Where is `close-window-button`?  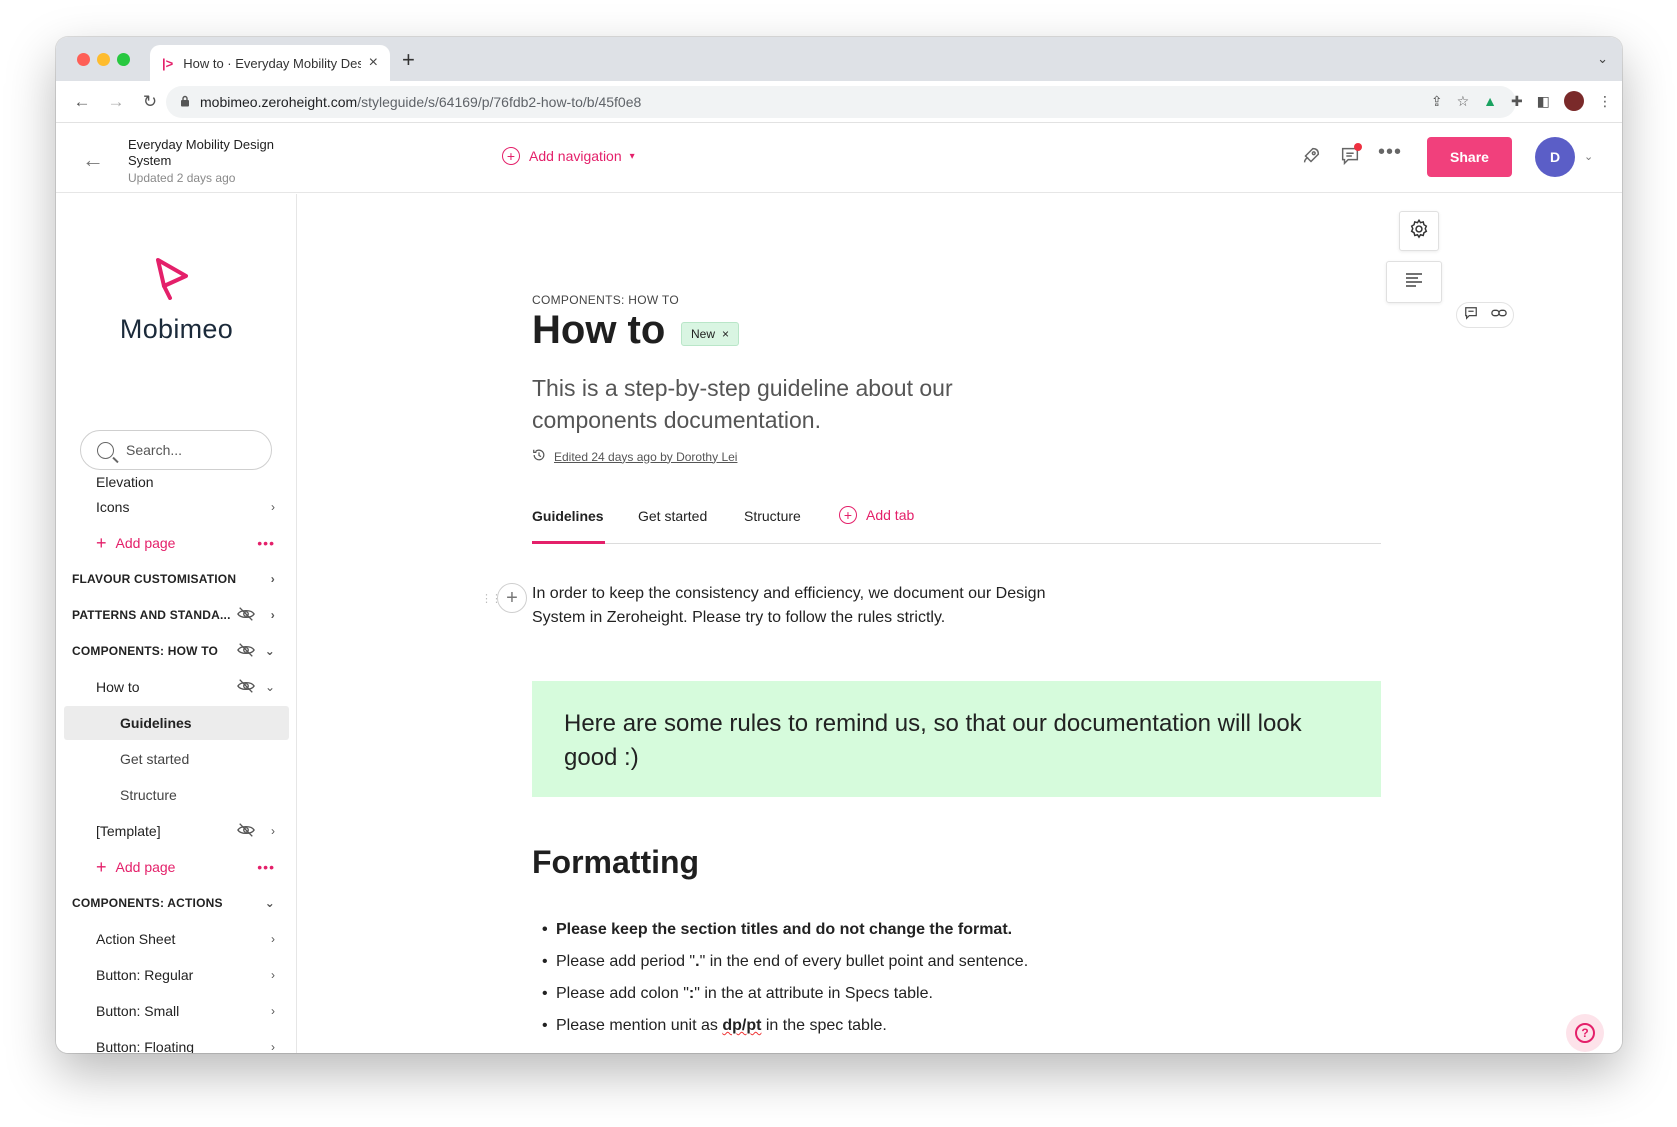
close-window-button is located at coordinates (83, 59).